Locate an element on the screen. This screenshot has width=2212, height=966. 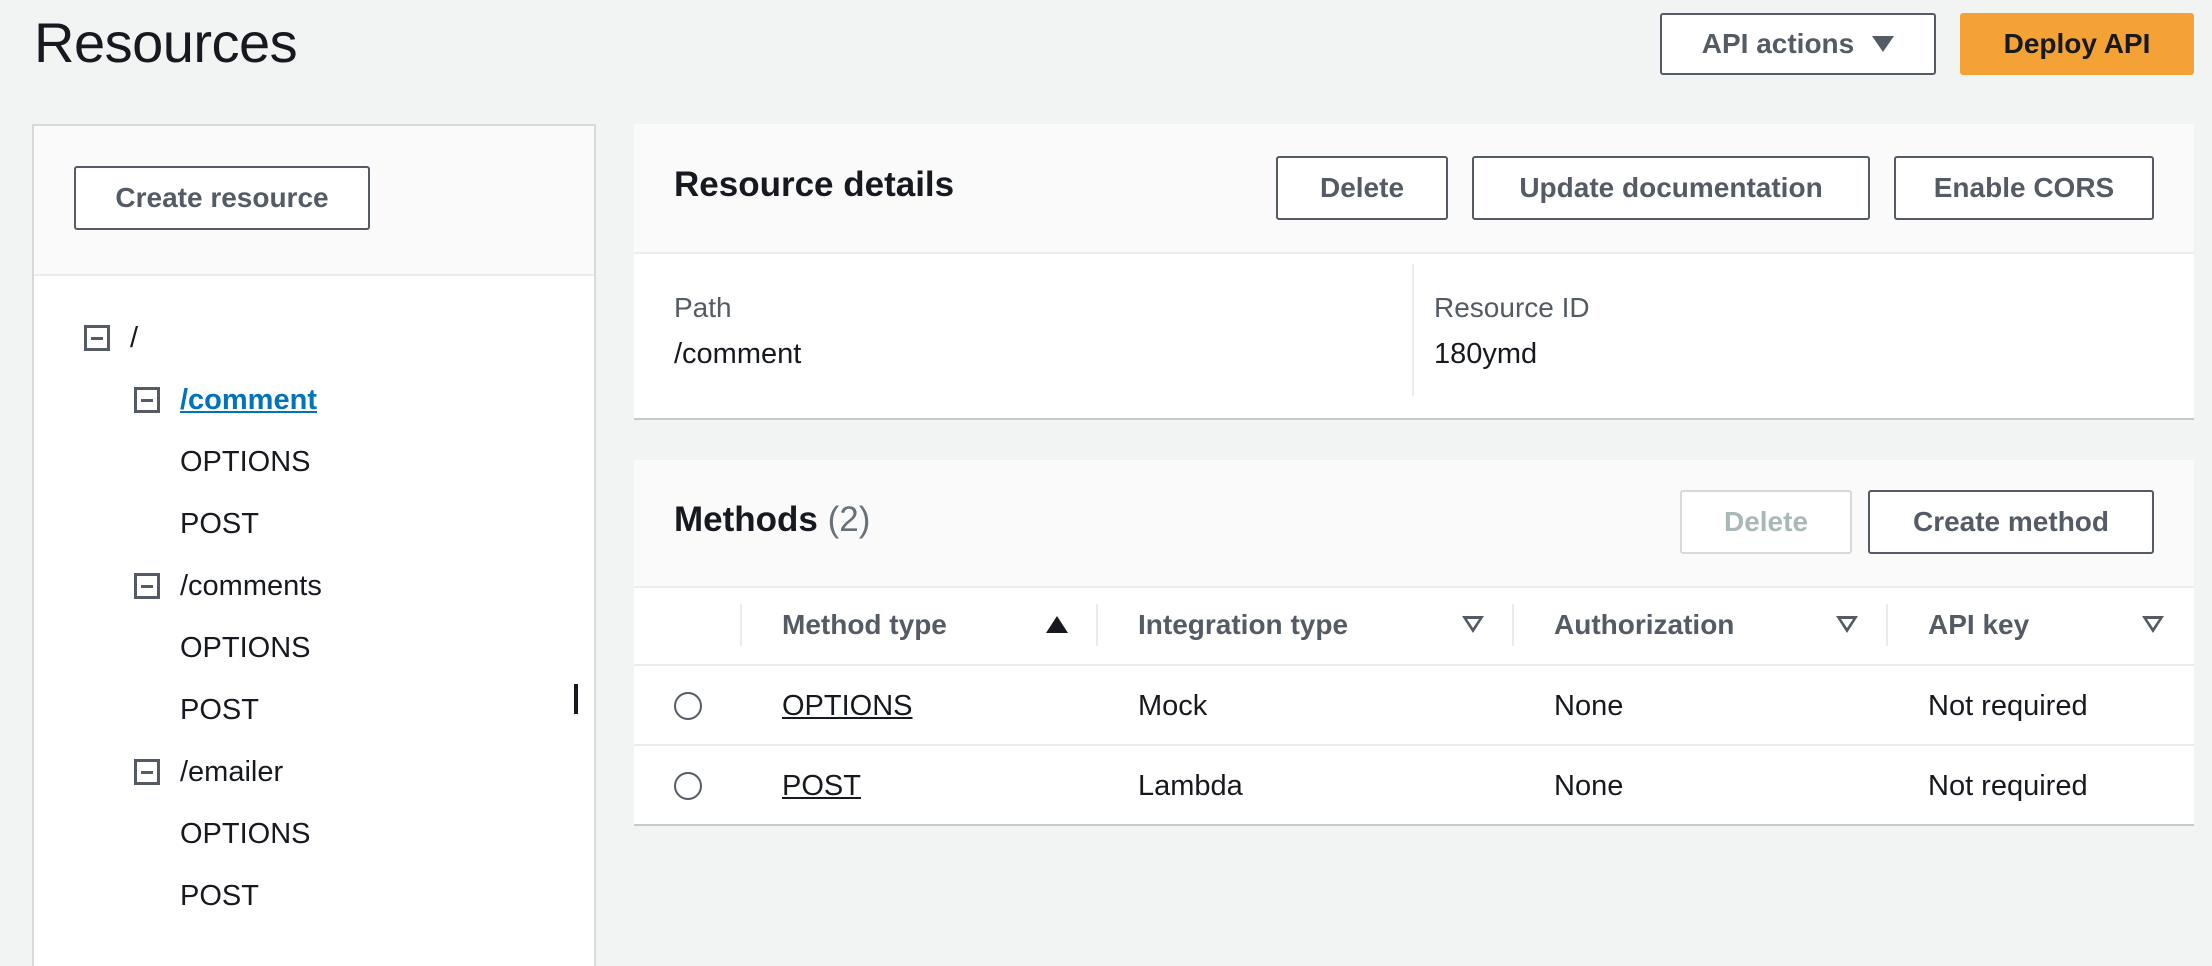
methods-header: Methods (2) Delete Create method is located at coordinates (1414, 524).